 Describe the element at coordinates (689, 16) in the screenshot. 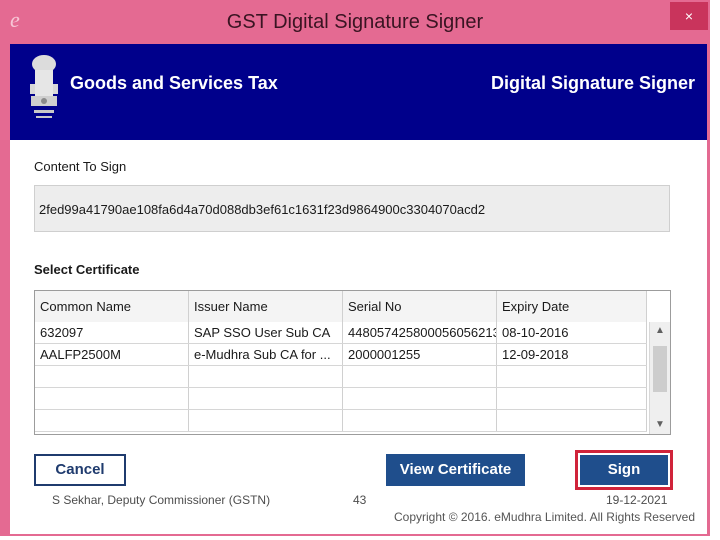

I see `close-button: ×` at that location.